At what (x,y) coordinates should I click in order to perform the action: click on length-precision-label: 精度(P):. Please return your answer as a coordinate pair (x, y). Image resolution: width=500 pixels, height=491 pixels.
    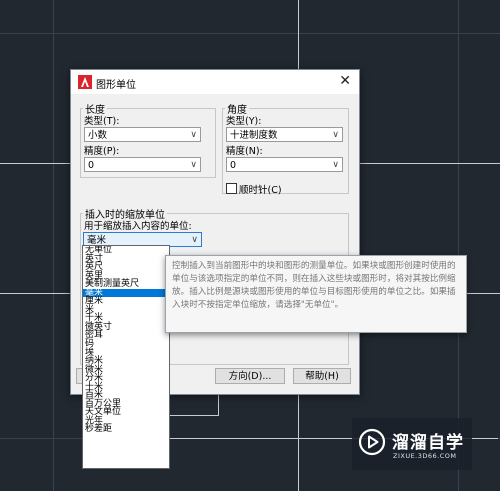
    Looking at the image, I should click on (102, 151).